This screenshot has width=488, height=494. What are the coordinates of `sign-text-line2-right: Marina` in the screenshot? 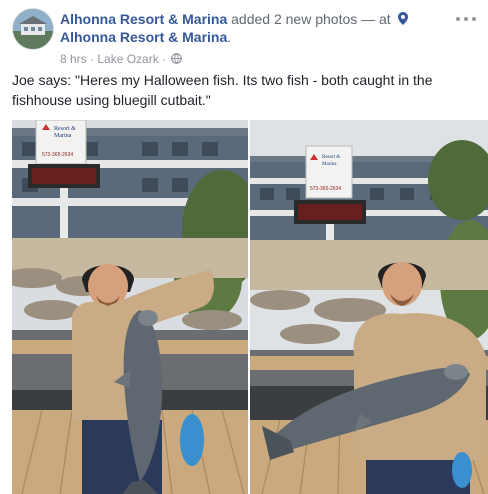 It's located at (329, 164).